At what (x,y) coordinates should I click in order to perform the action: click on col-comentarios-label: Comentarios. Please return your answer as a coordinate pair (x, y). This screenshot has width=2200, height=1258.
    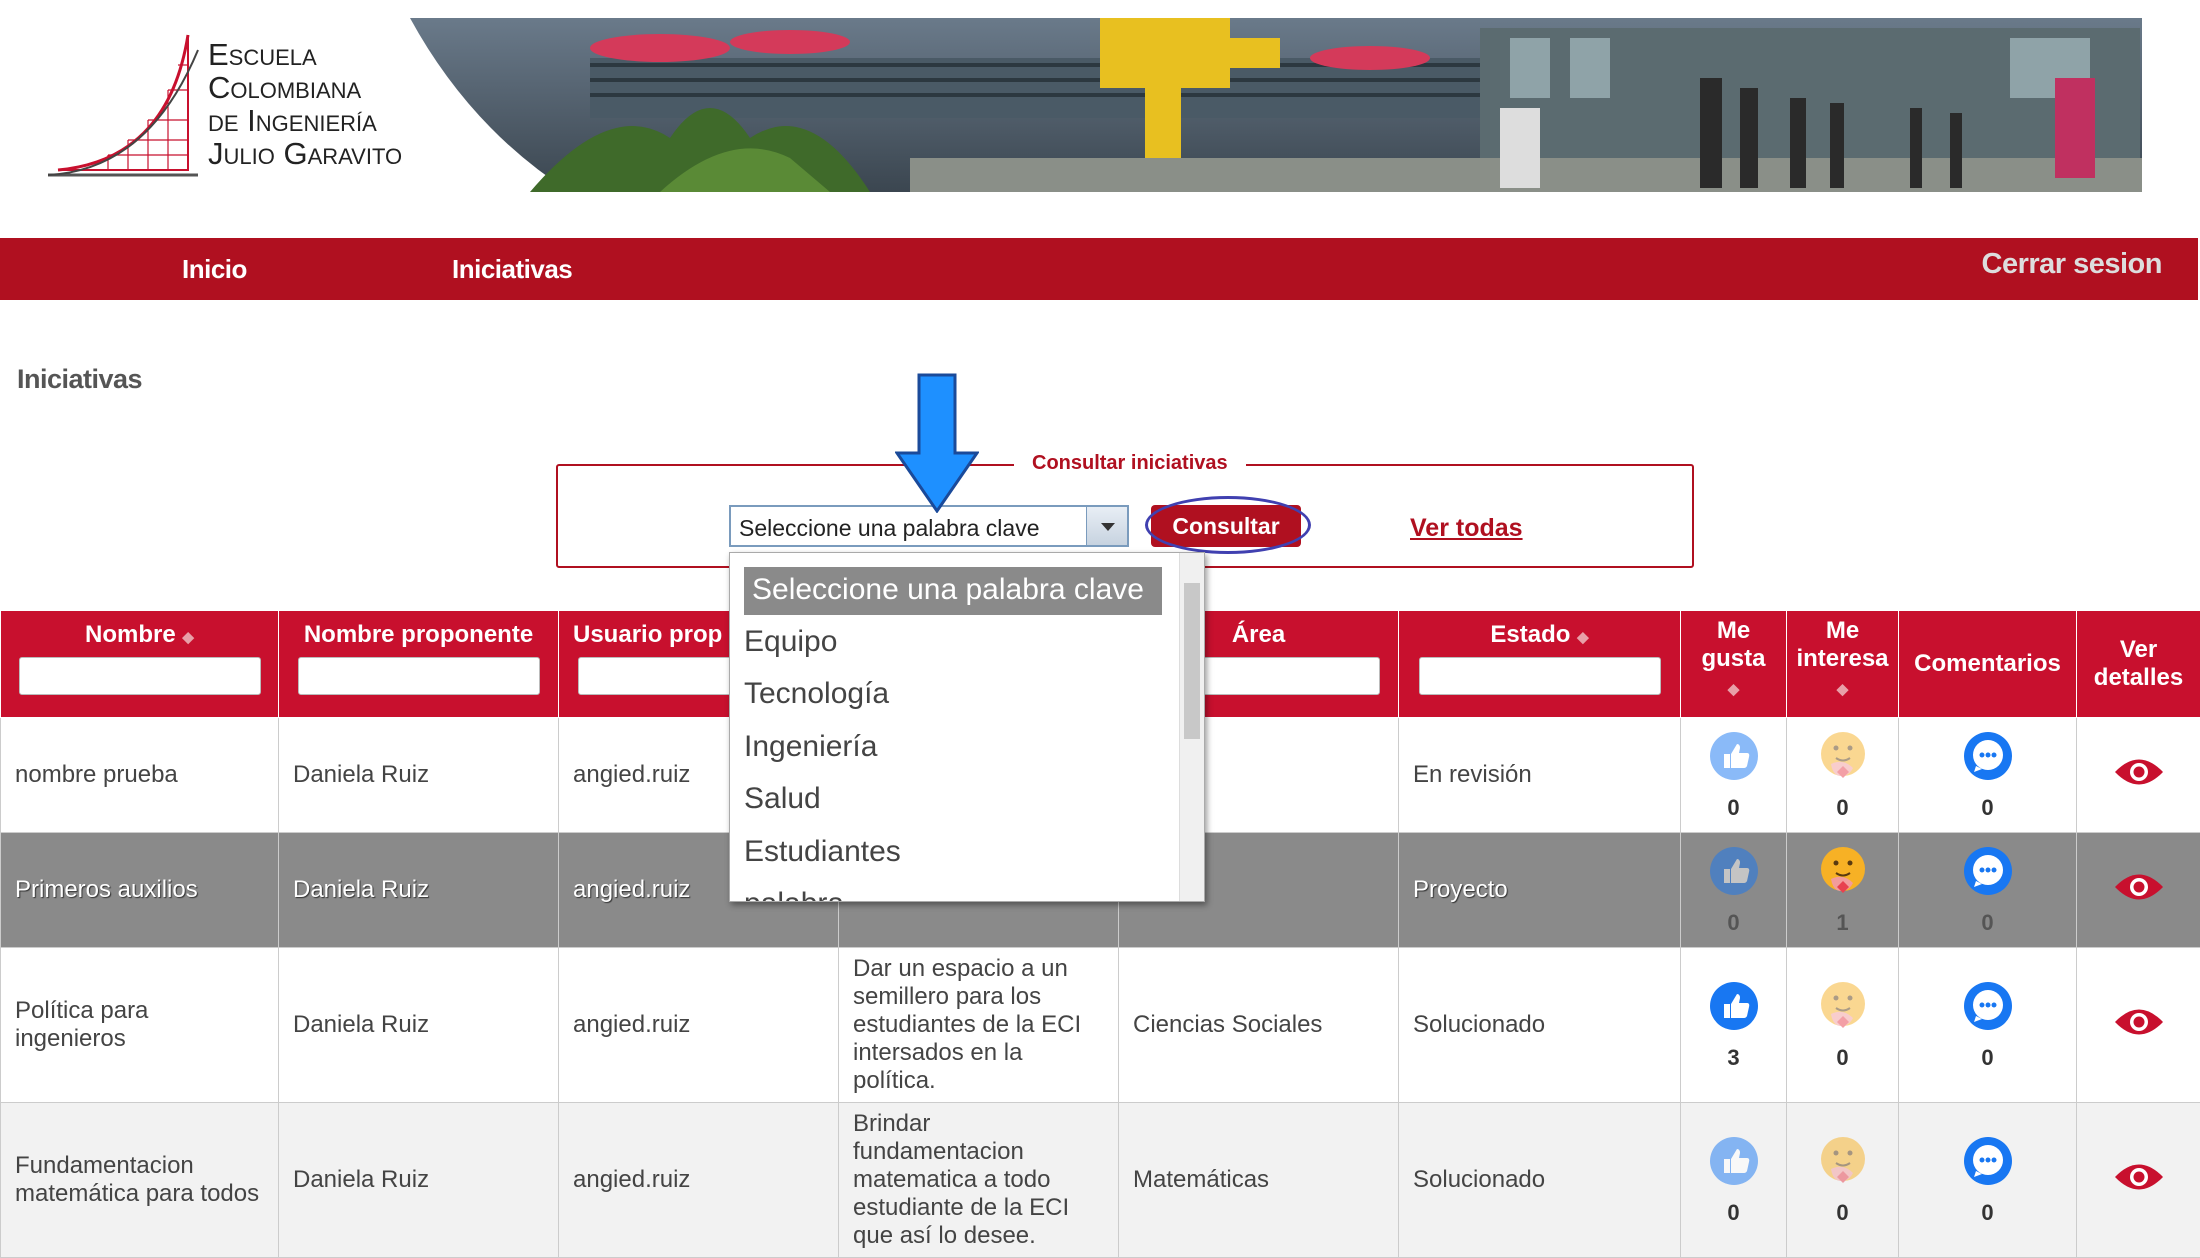
    Looking at the image, I should click on (1987, 663).